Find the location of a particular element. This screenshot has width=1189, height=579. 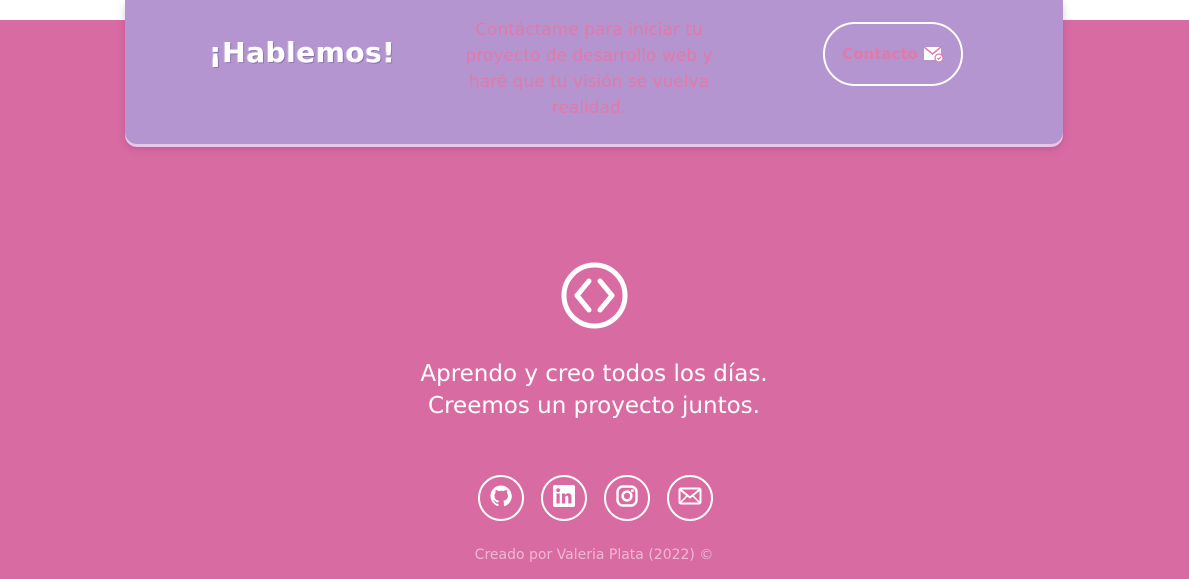

linkedin-link is located at coordinates (564, 498).